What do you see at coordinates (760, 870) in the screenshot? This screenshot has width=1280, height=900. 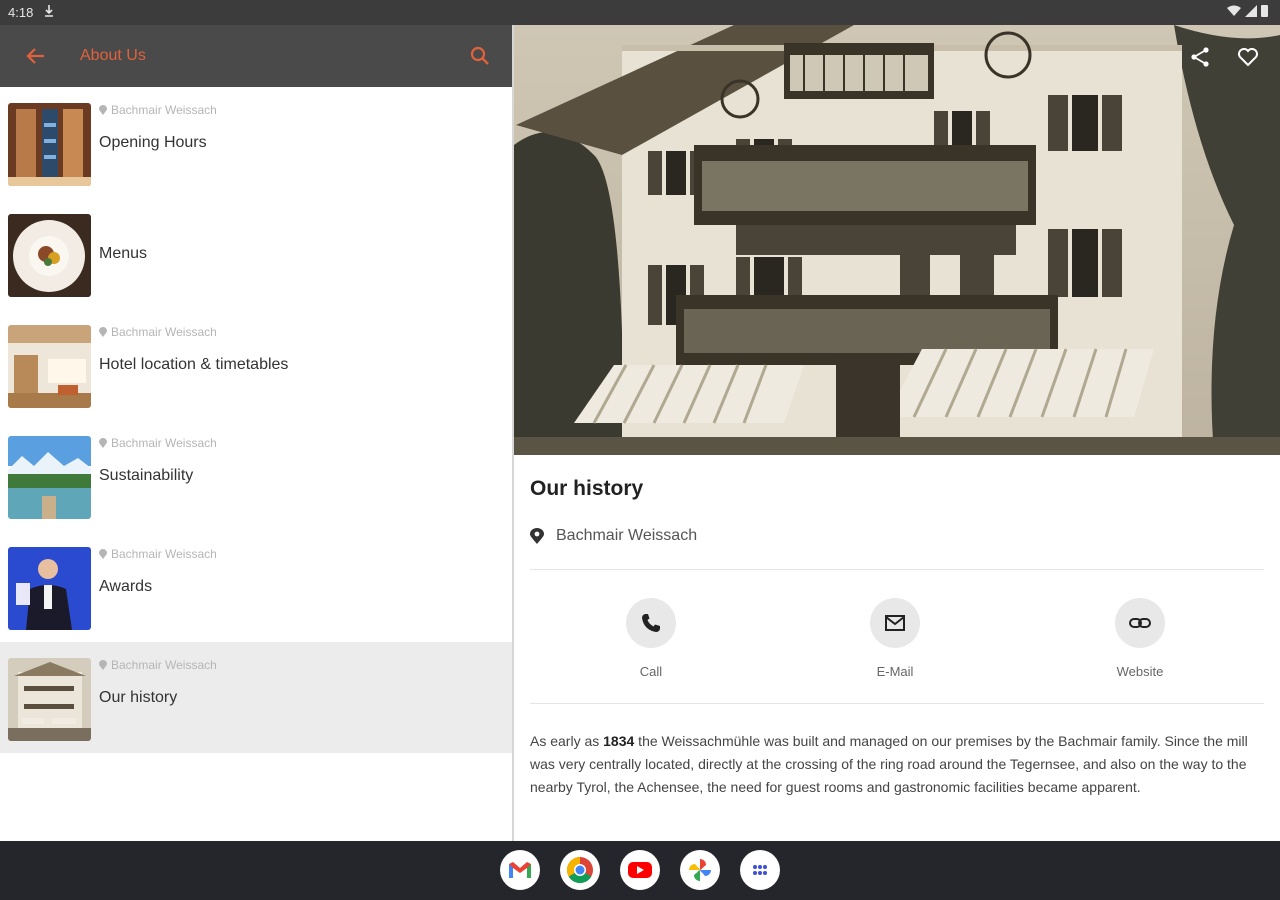 I see `app-drawer-icon` at bounding box center [760, 870].